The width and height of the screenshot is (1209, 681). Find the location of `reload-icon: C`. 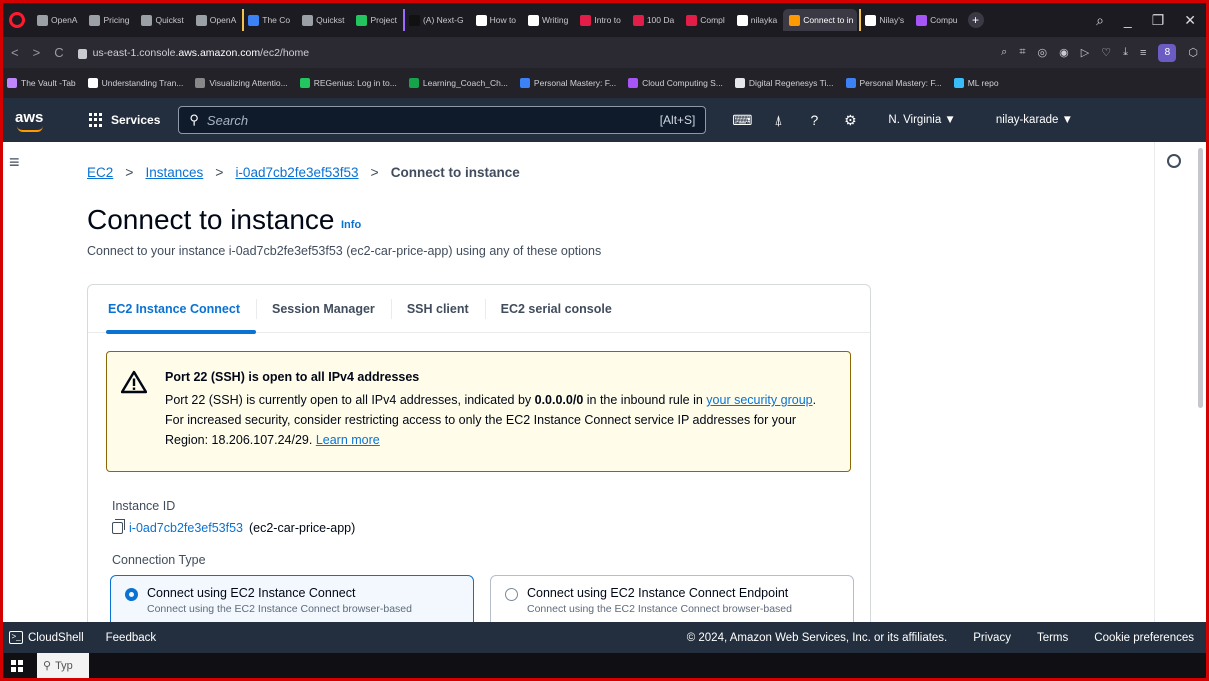

reload-icon: C is located at coordinates (58, 52).